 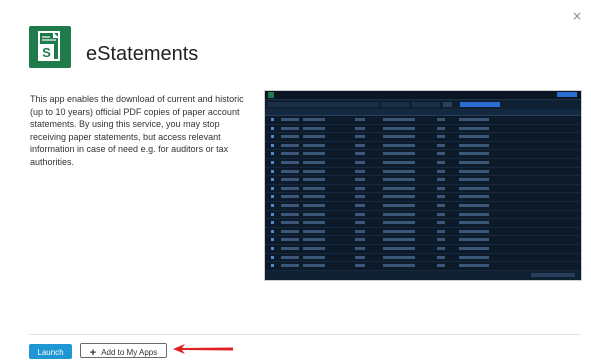 I want to click on plus-icon: +, so click(x=93, y=353).